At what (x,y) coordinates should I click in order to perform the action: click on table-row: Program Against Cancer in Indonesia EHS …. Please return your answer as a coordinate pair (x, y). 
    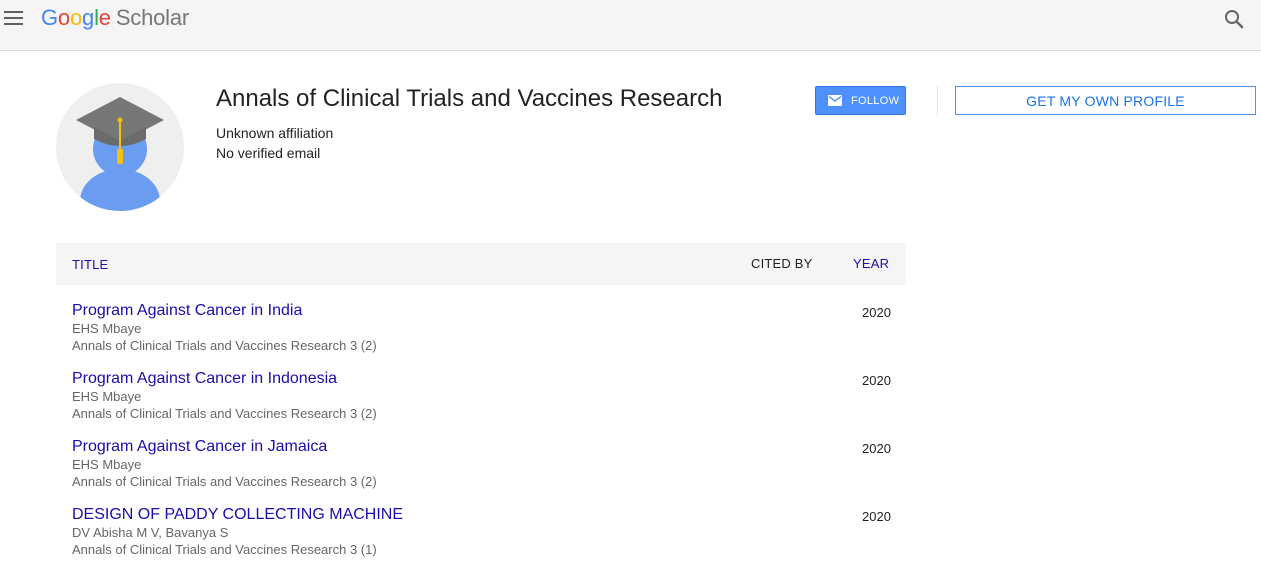
    Looking at the image, I should click on (481, 387).